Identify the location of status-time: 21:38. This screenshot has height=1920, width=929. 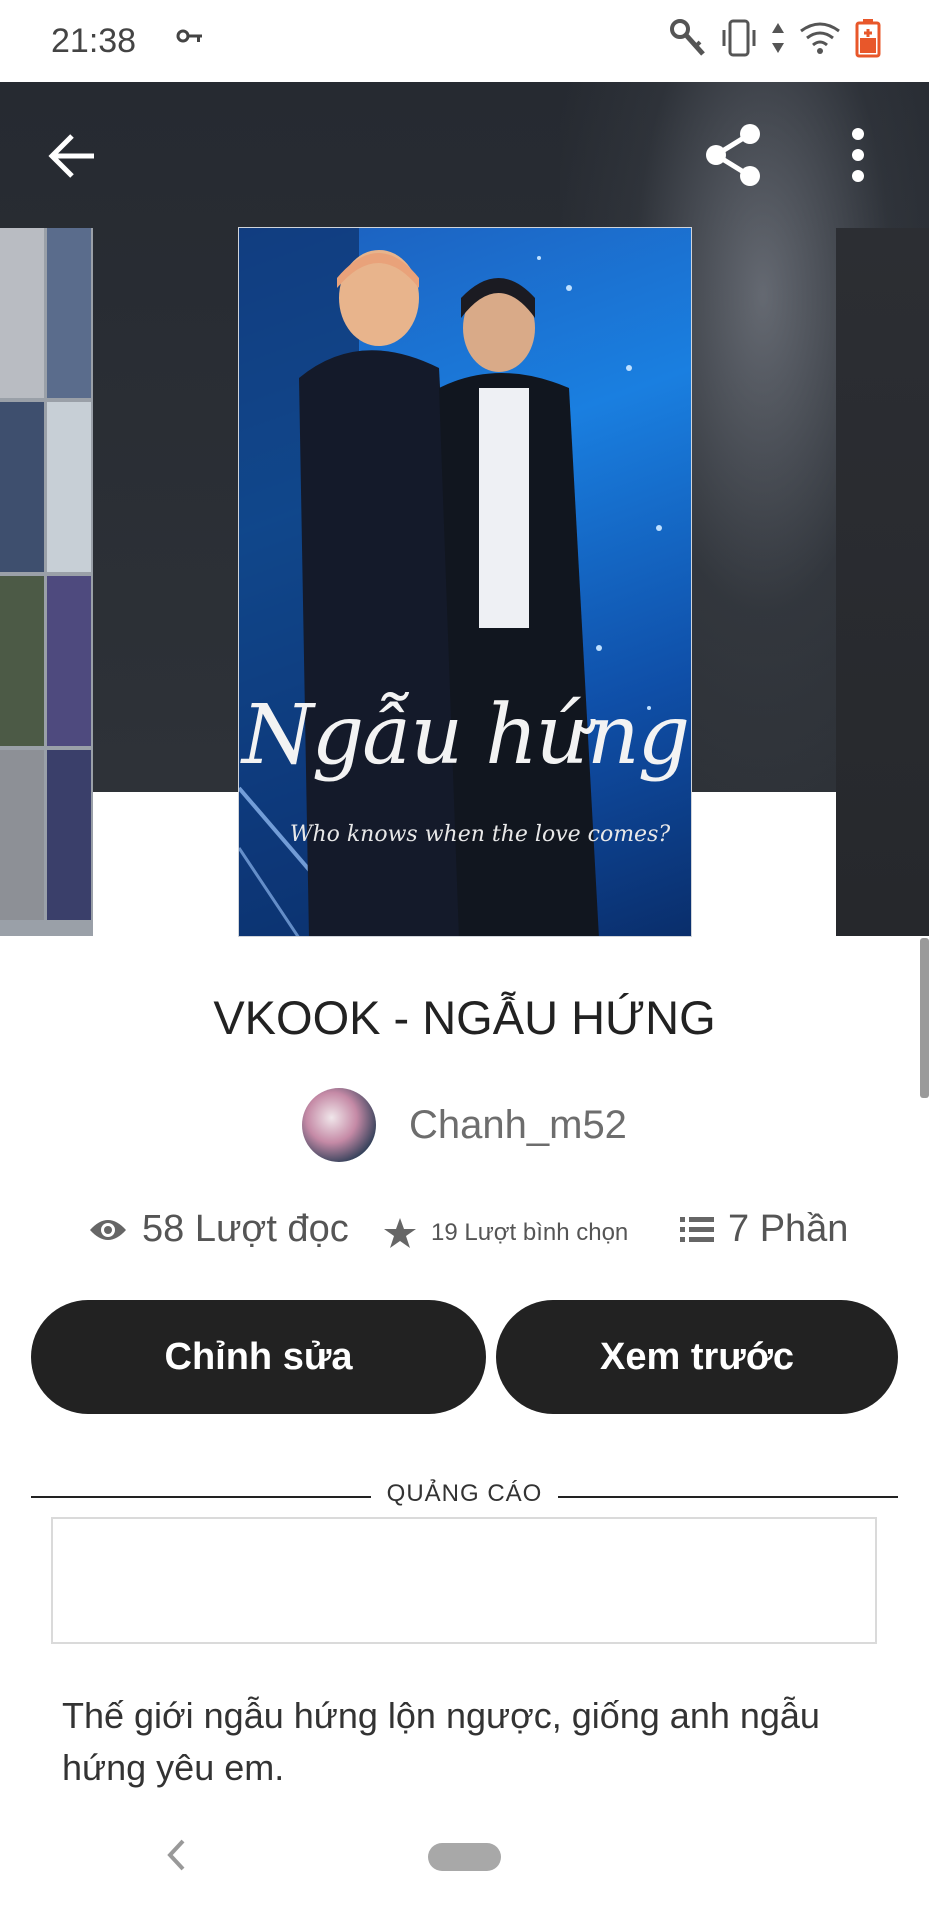
(94, 41).